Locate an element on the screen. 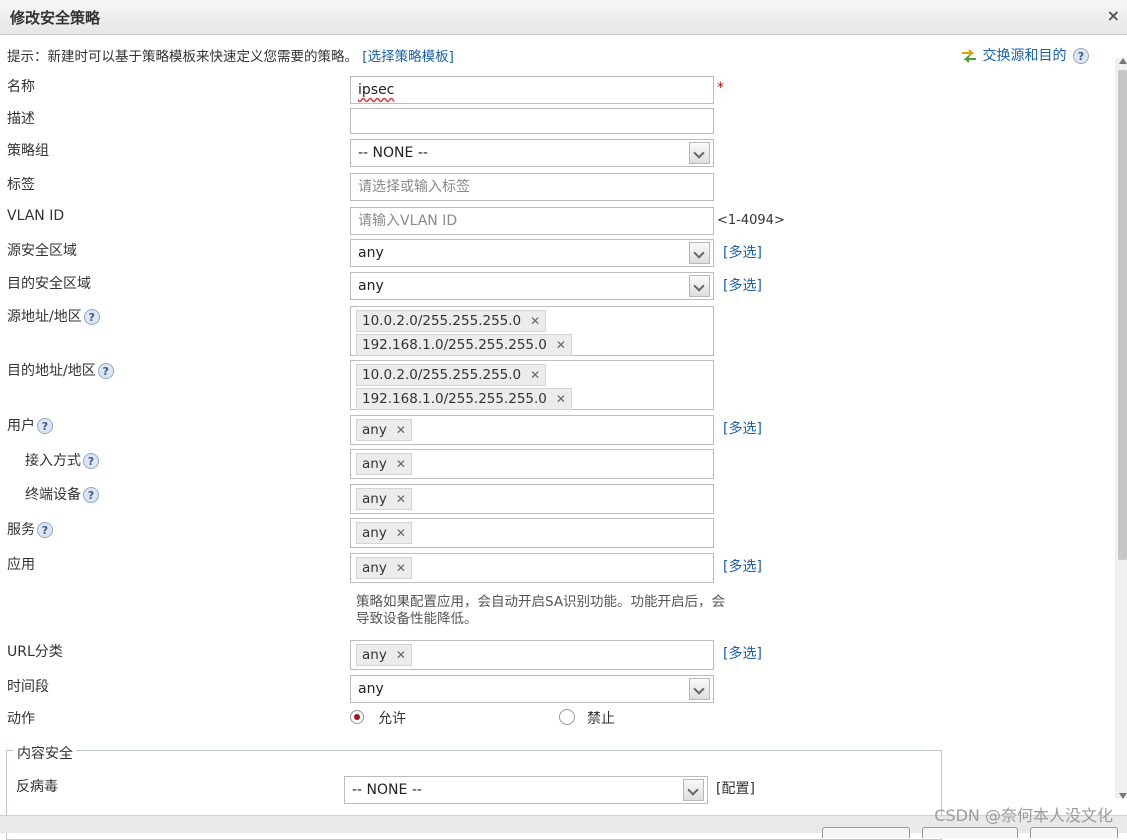 This screenshot has width=1127, height=840. application-note: 策略如果配置应用，会自动开启SA识别功能。功能开启后，会导致设备性能降低。 is located at coordinates (541, 610).